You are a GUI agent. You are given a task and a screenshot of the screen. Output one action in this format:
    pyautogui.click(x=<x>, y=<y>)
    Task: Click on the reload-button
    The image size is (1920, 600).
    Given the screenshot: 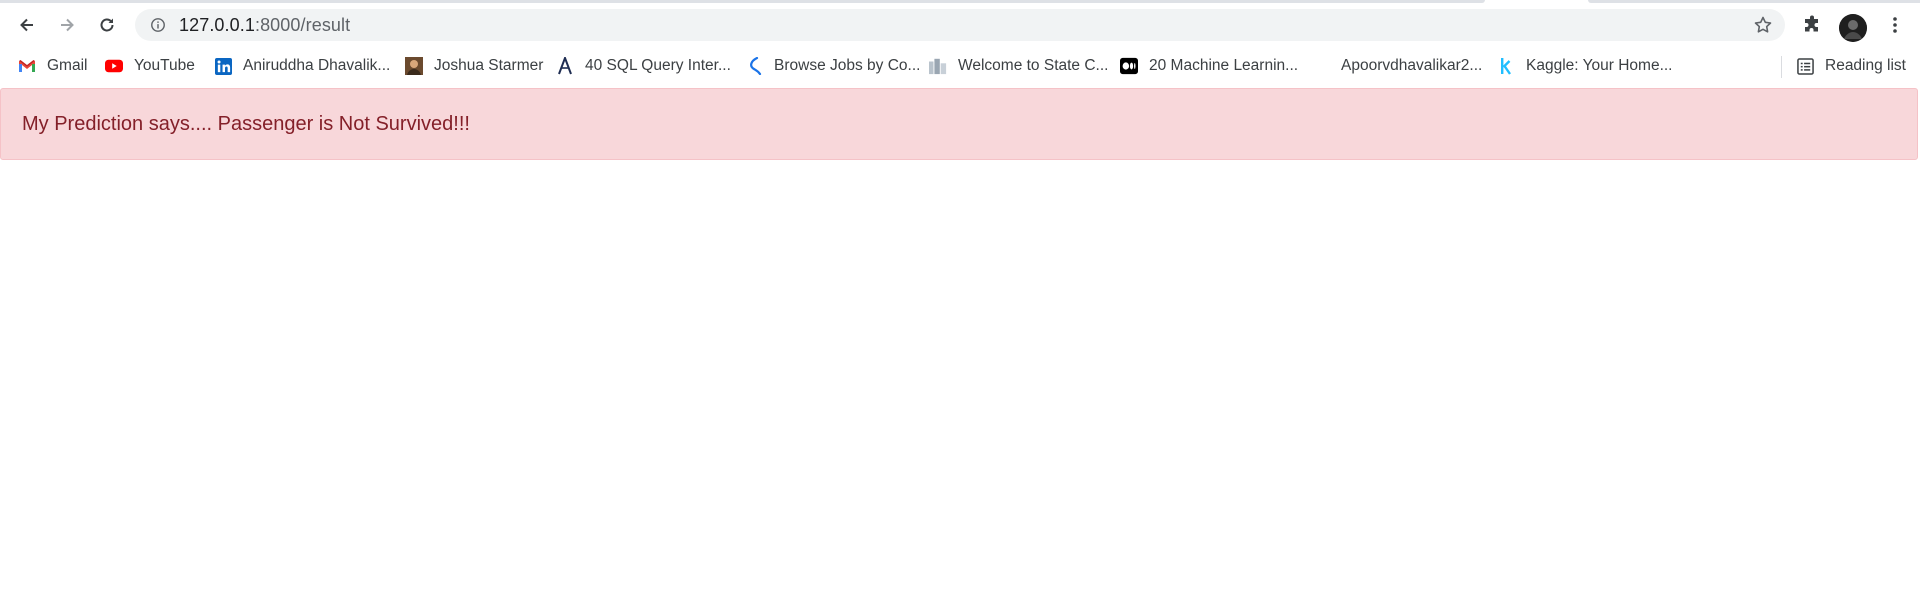 What is the action you would take?
    pyautogui.click(x=107, y=25)
    